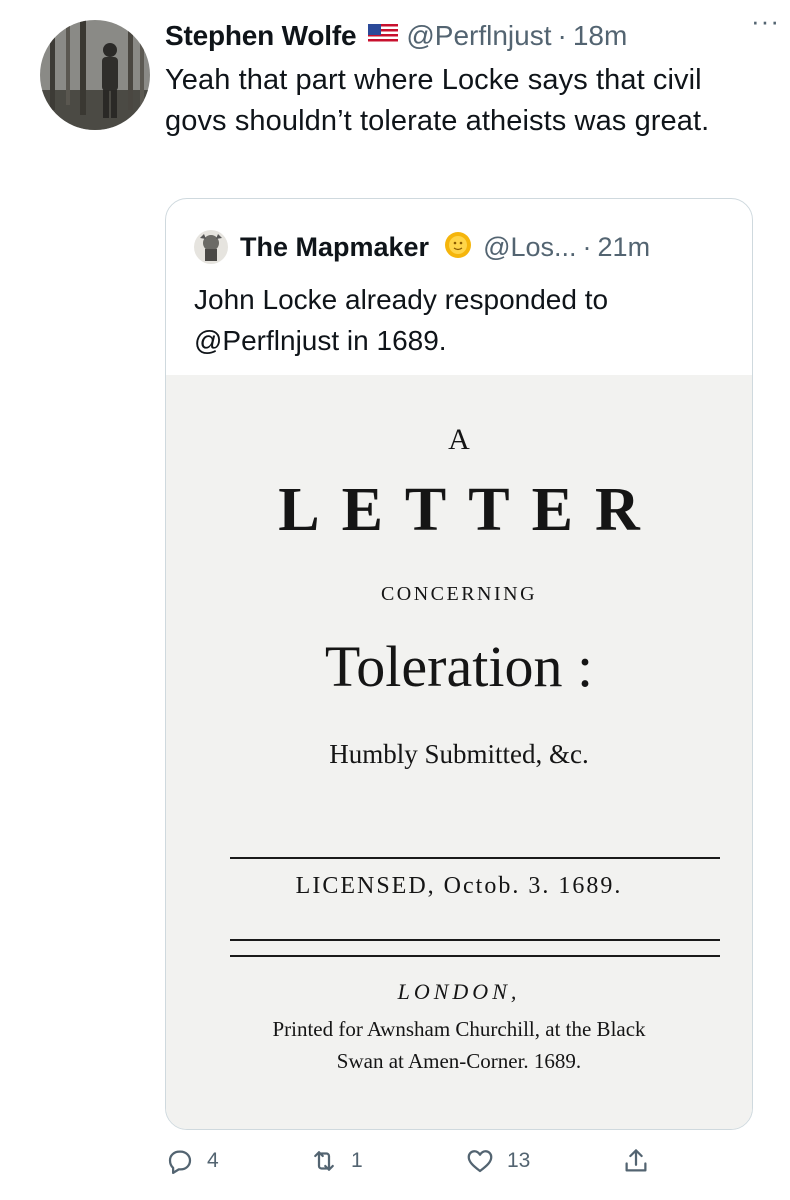 This screenshot has height=1200, width=790. Describe the element at coordinates (519, 1160) in the screenshot. I see `like-count: 13` at that location.